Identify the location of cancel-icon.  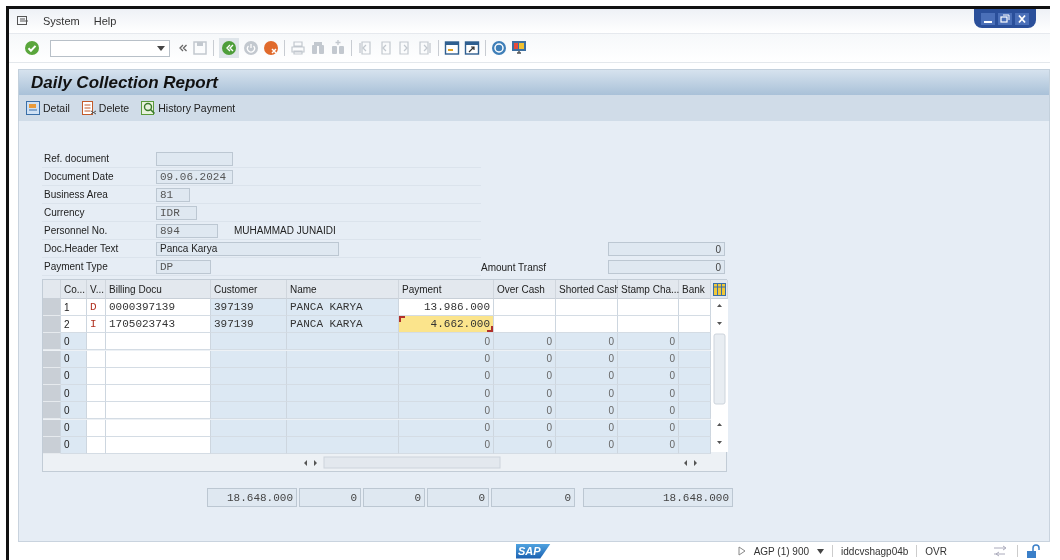
(271, 48).